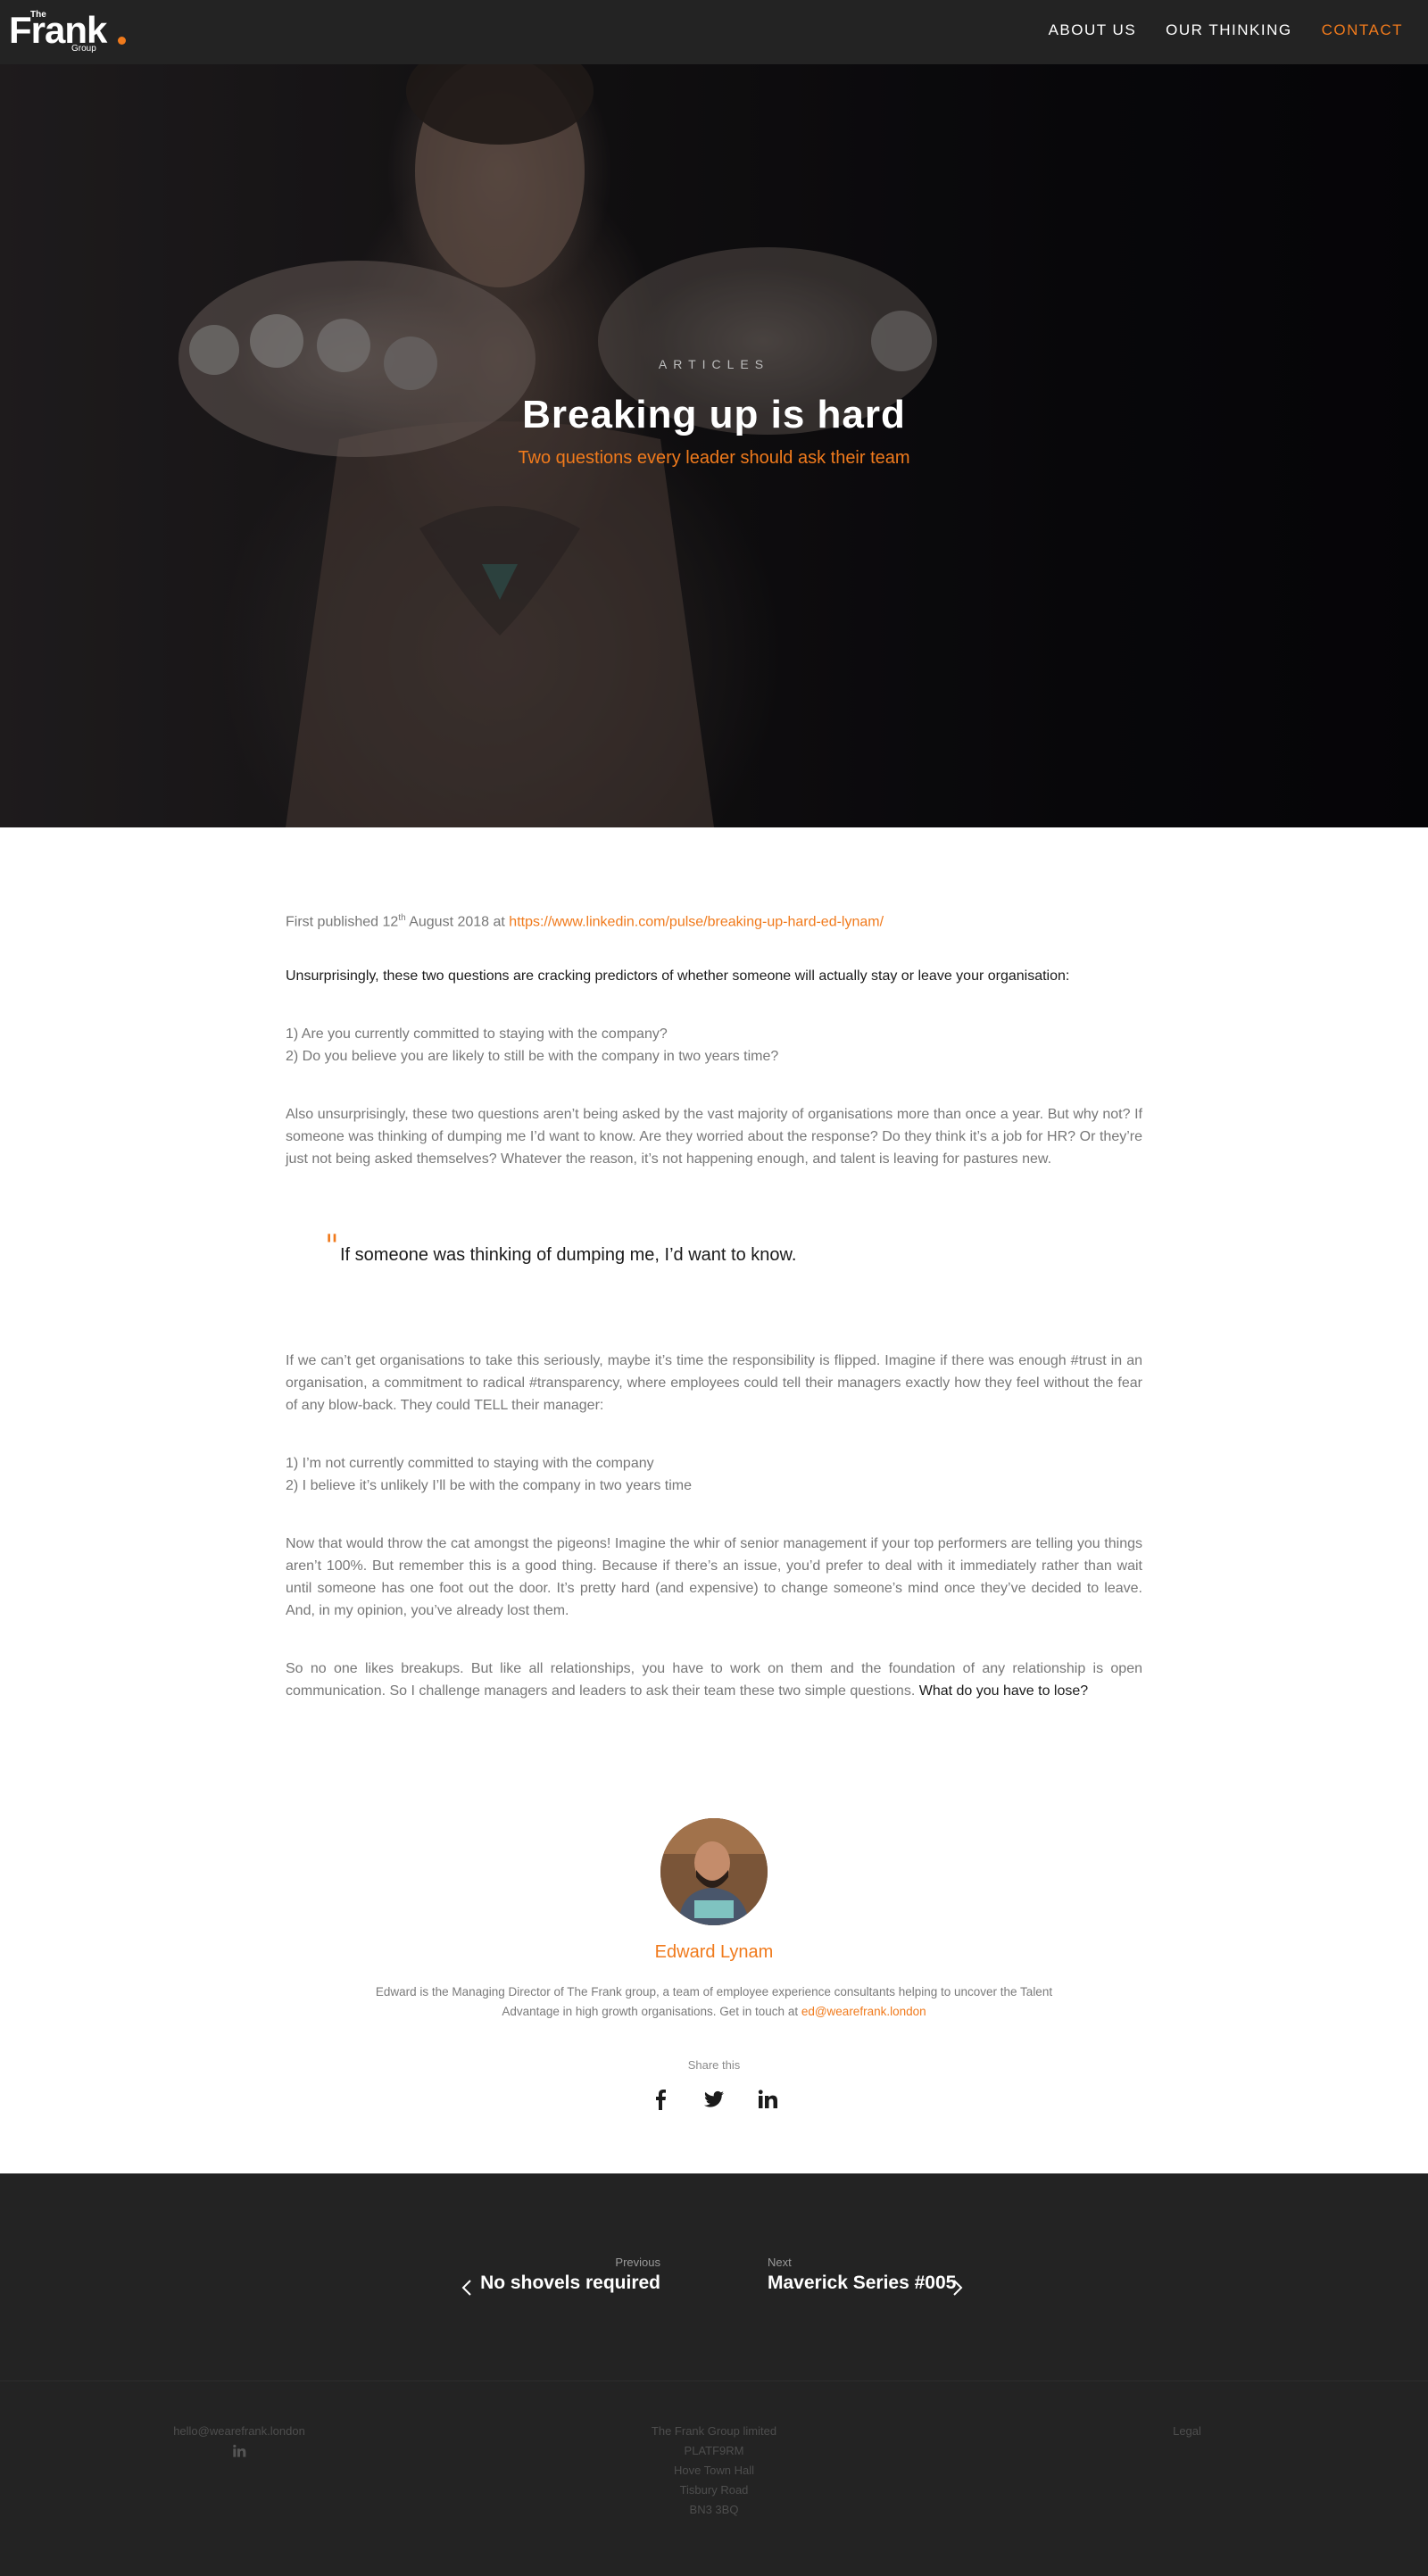 The image size is (1428, 2576). What do you see at coordinates (1093, 30) in the screenshot?
I see `nav-about-us: ABOUT US` at bounding box center [1093, 30].